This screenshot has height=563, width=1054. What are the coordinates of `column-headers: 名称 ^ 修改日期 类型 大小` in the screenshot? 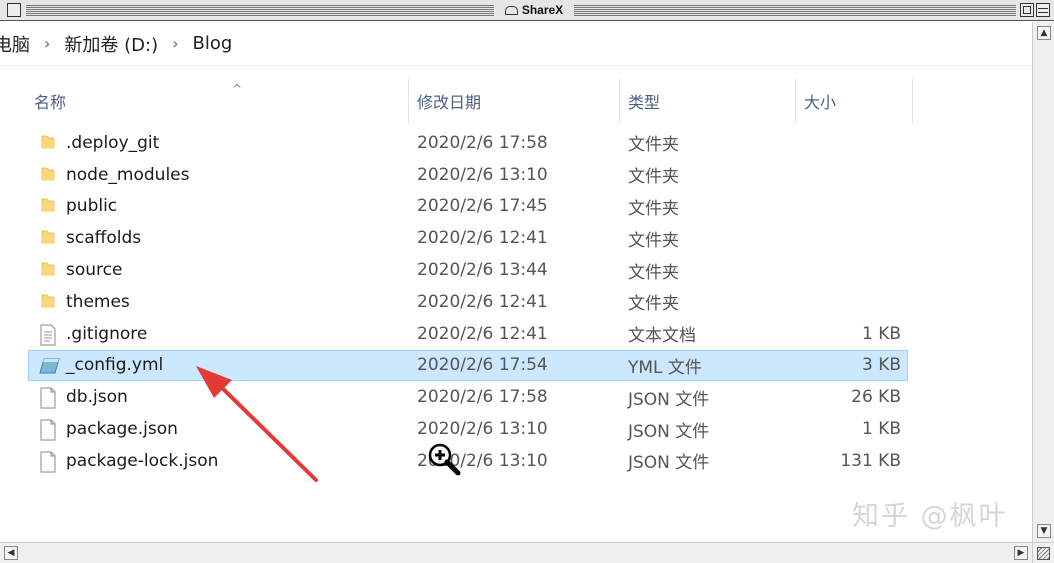 It's located at (516, 97).